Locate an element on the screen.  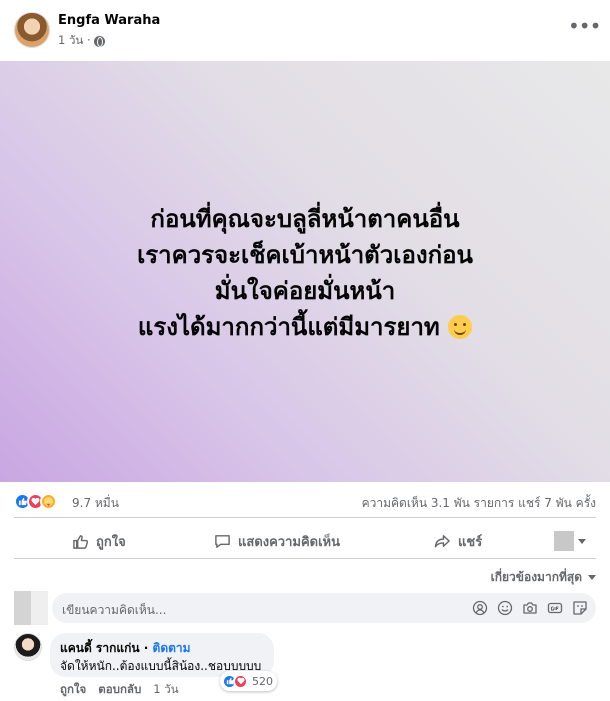
banner-line-4: แรงได้มากกว่านี้แต่มีมารยาท is located at coordinates (288, 327).